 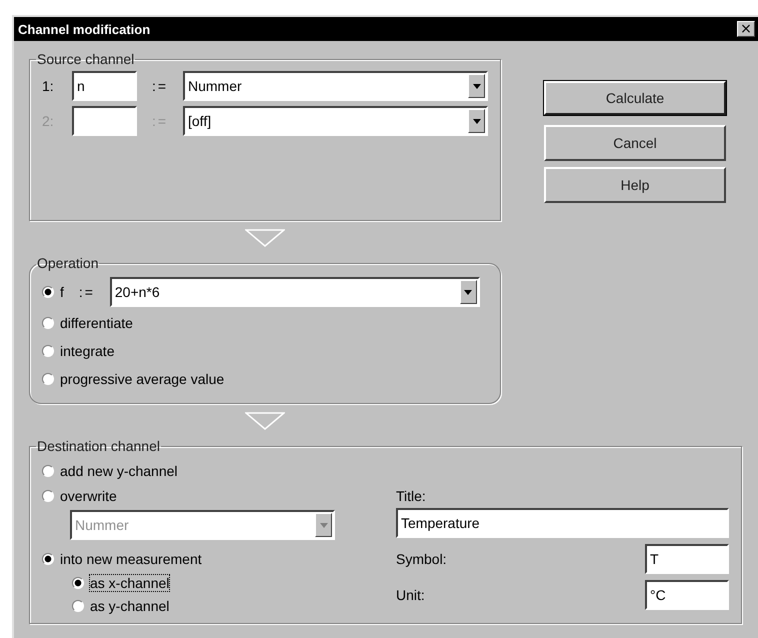 I want to click on group-title: Operation, so click(x=68, y=263).